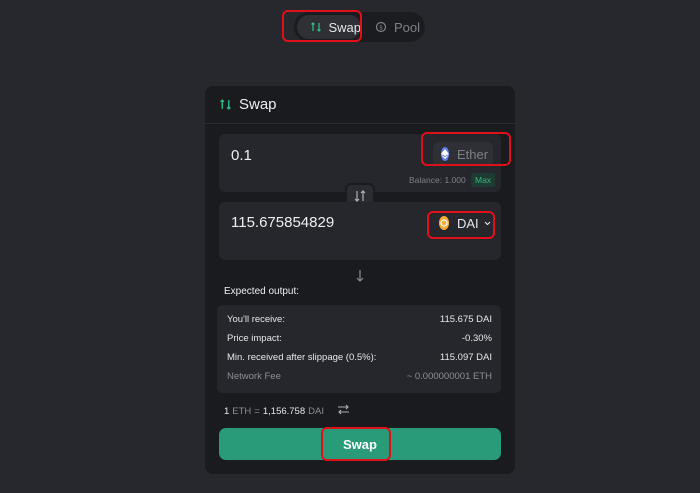 The width and height of the screenshot is (700, 493). What do you see at coordinates (254, 338) in the screenshot?
I see `detail-label: Price impact:` at bounding box center [254, 338].